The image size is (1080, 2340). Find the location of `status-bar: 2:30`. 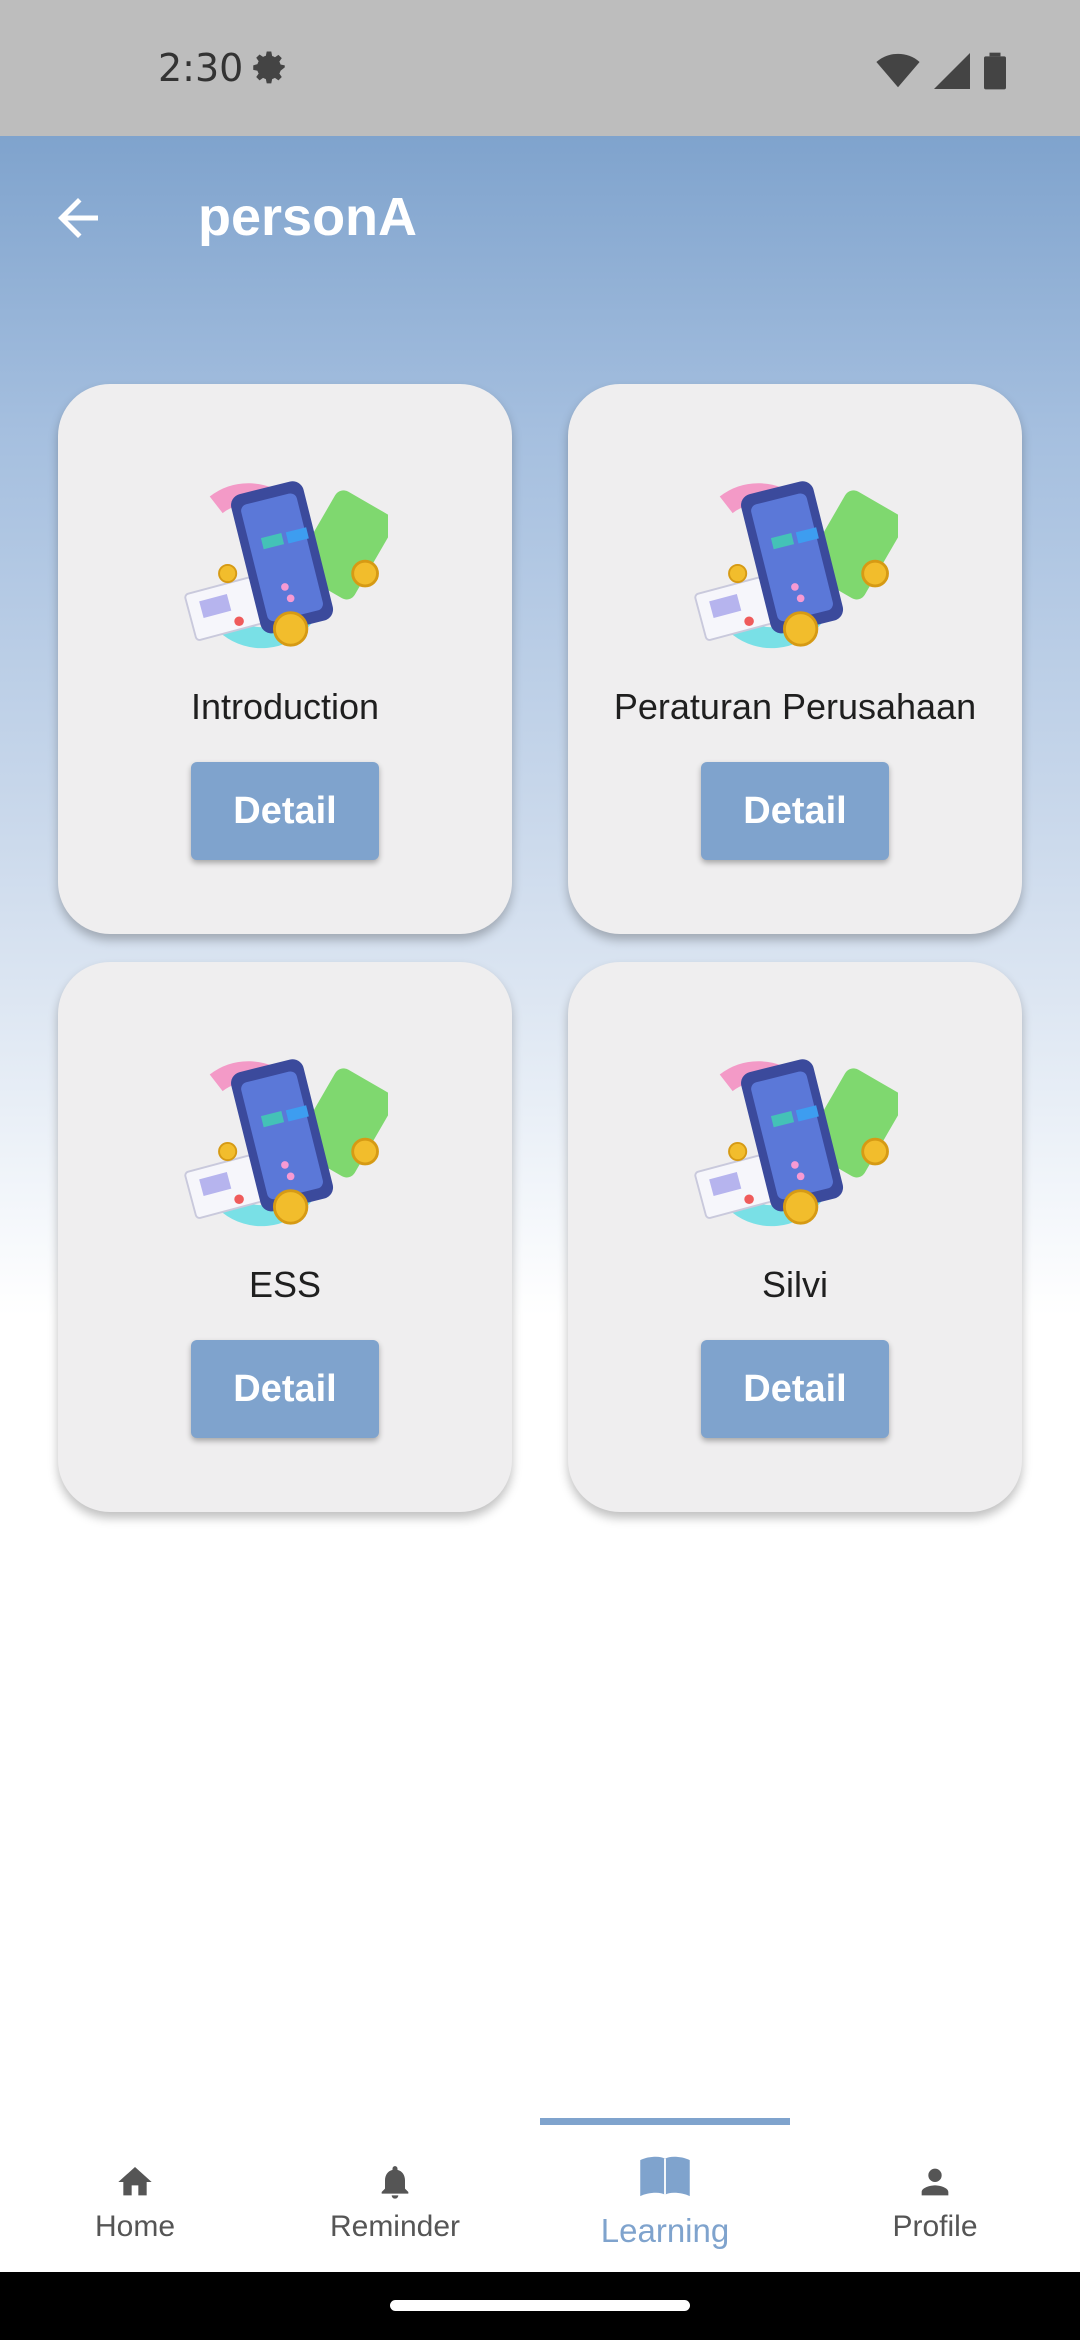

status-bar: 2:30 is located at coordinates (540, 68).